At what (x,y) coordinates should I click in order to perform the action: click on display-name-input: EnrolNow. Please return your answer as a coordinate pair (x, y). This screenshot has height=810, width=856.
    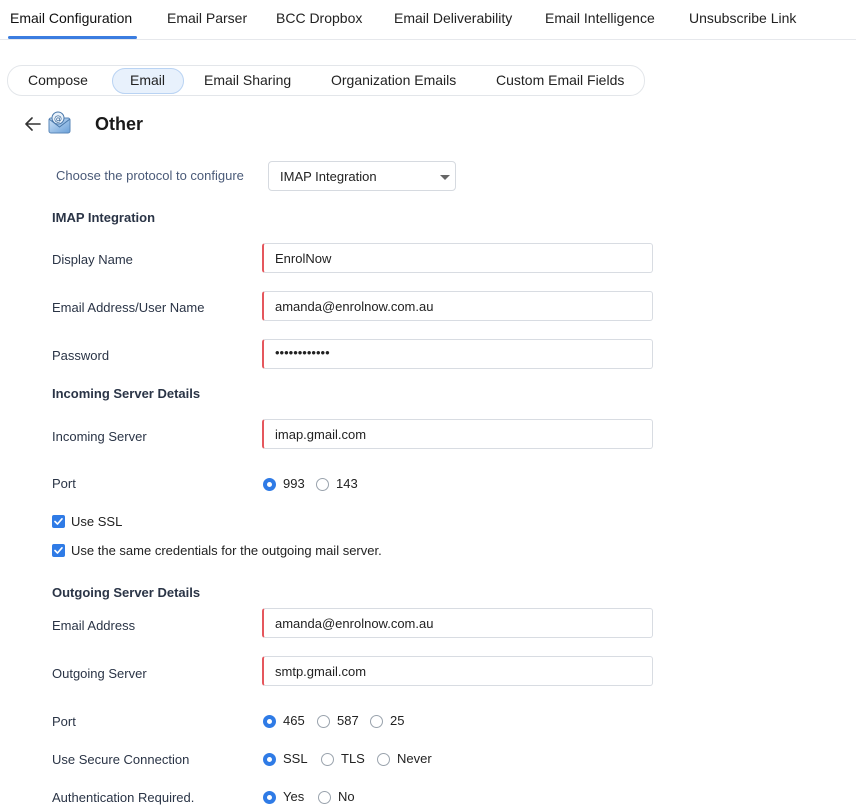
    Looking at the image, I should click on (457, 258).